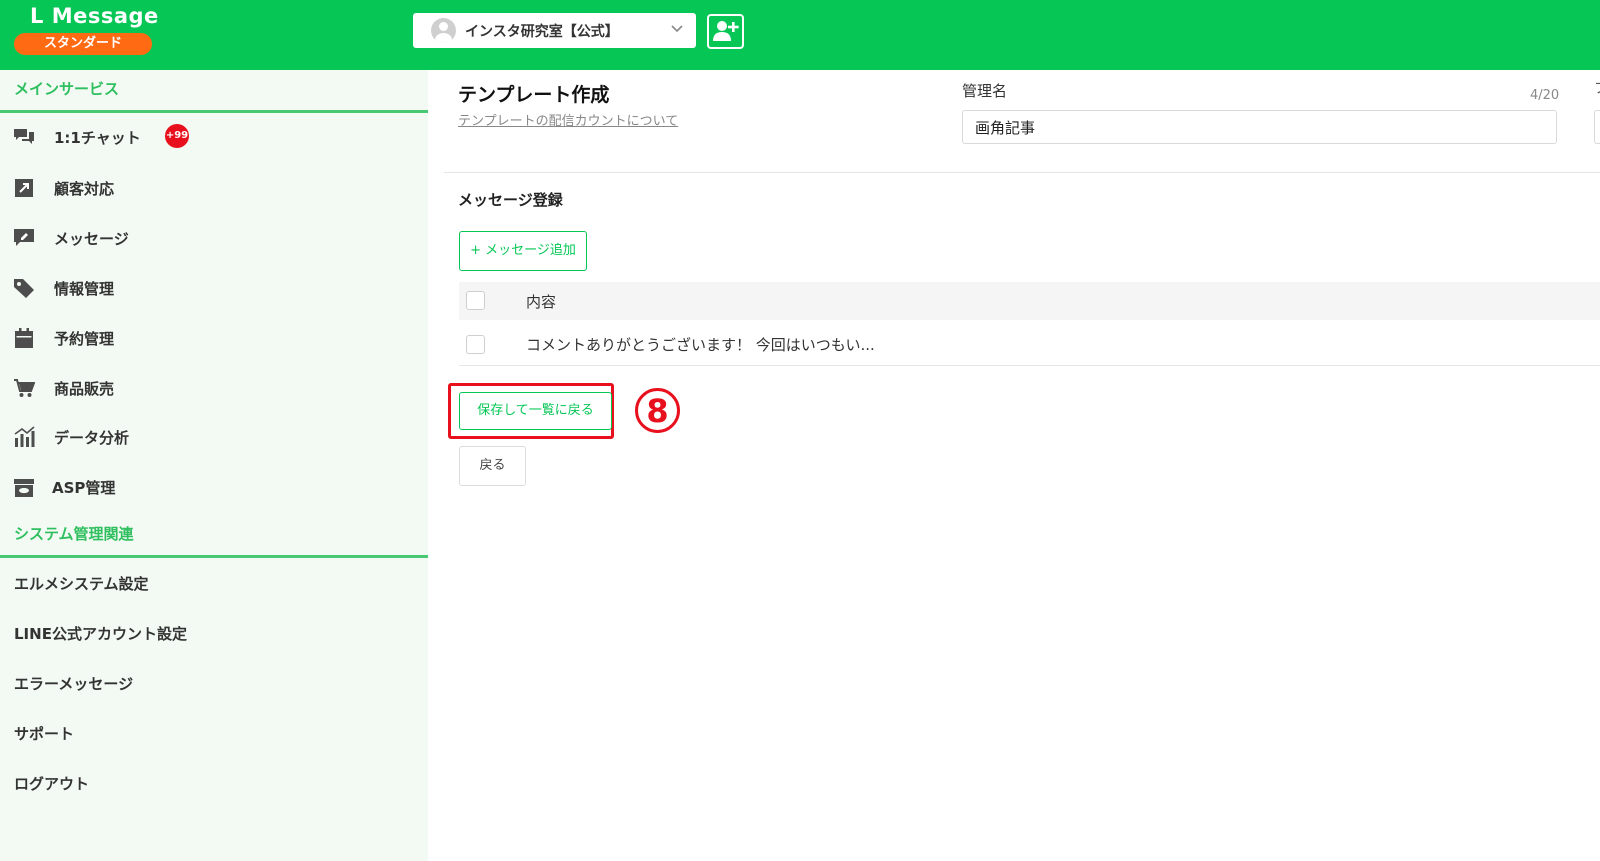  I want to click on management-name-input, so click(1259, 127).